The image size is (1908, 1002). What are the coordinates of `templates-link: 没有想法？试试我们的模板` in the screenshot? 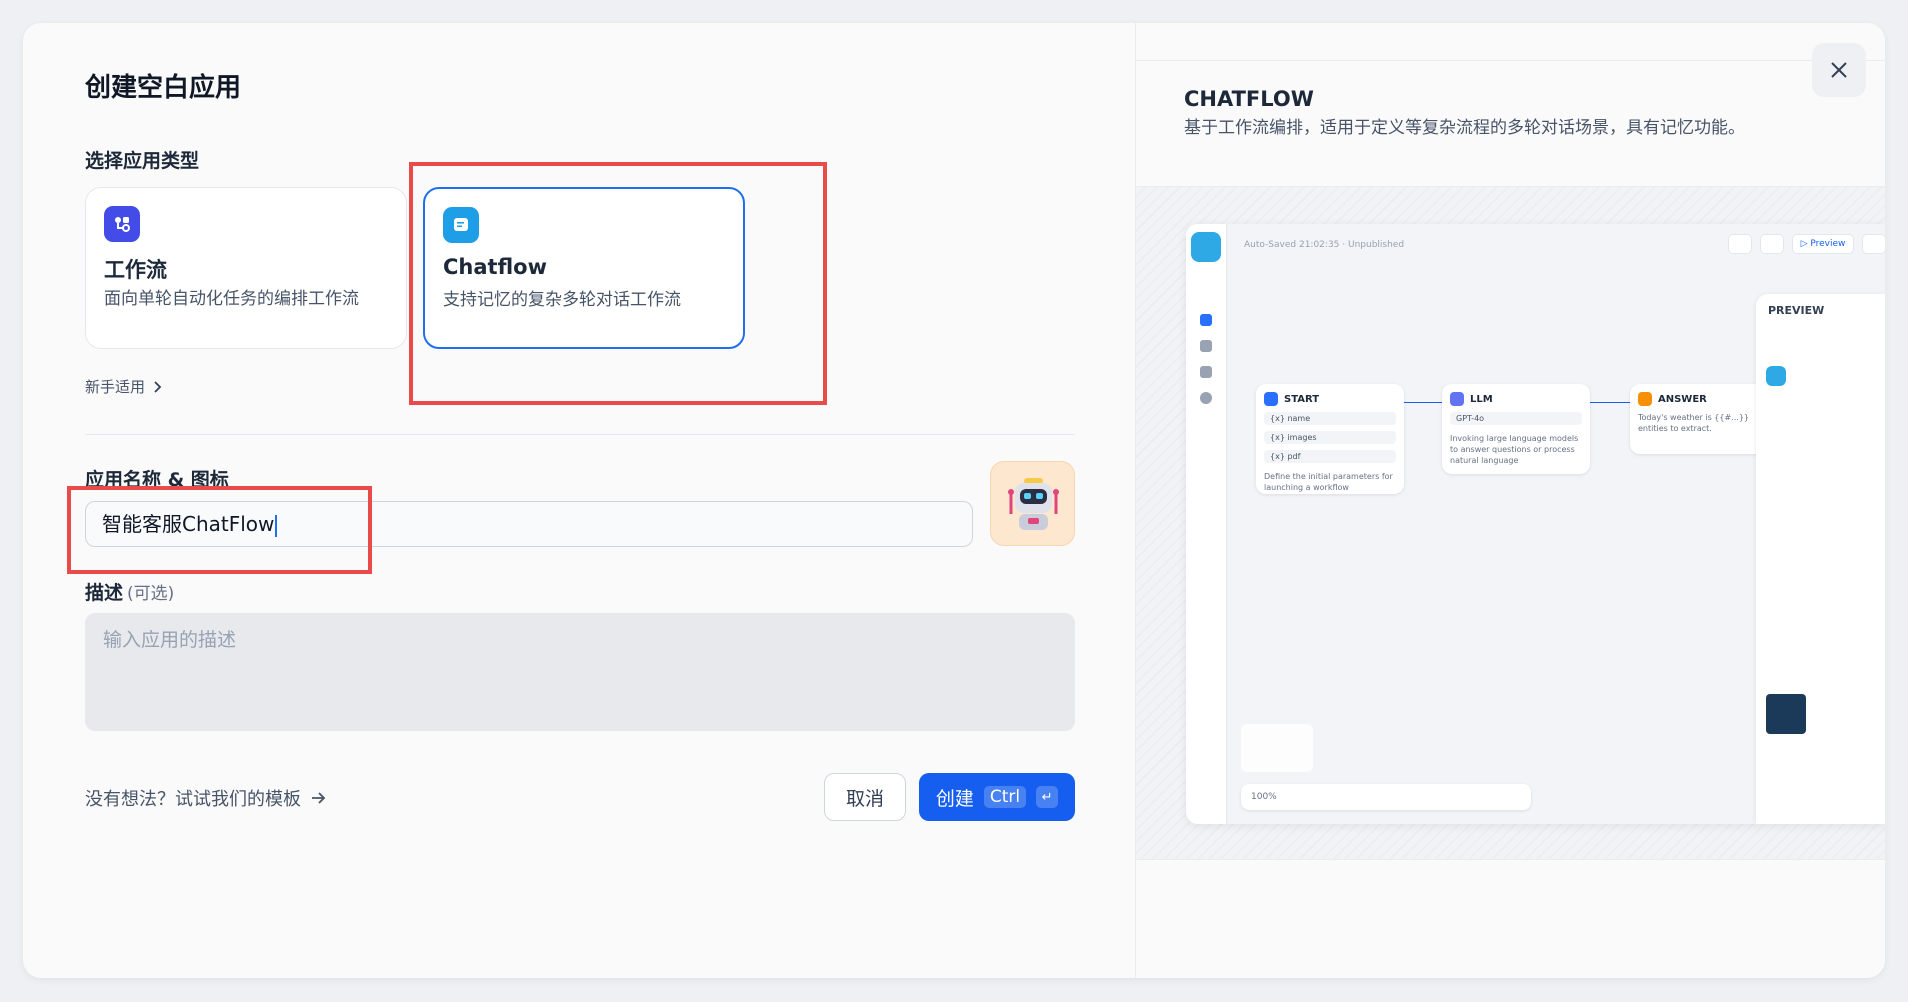 It's located at (206, 798).